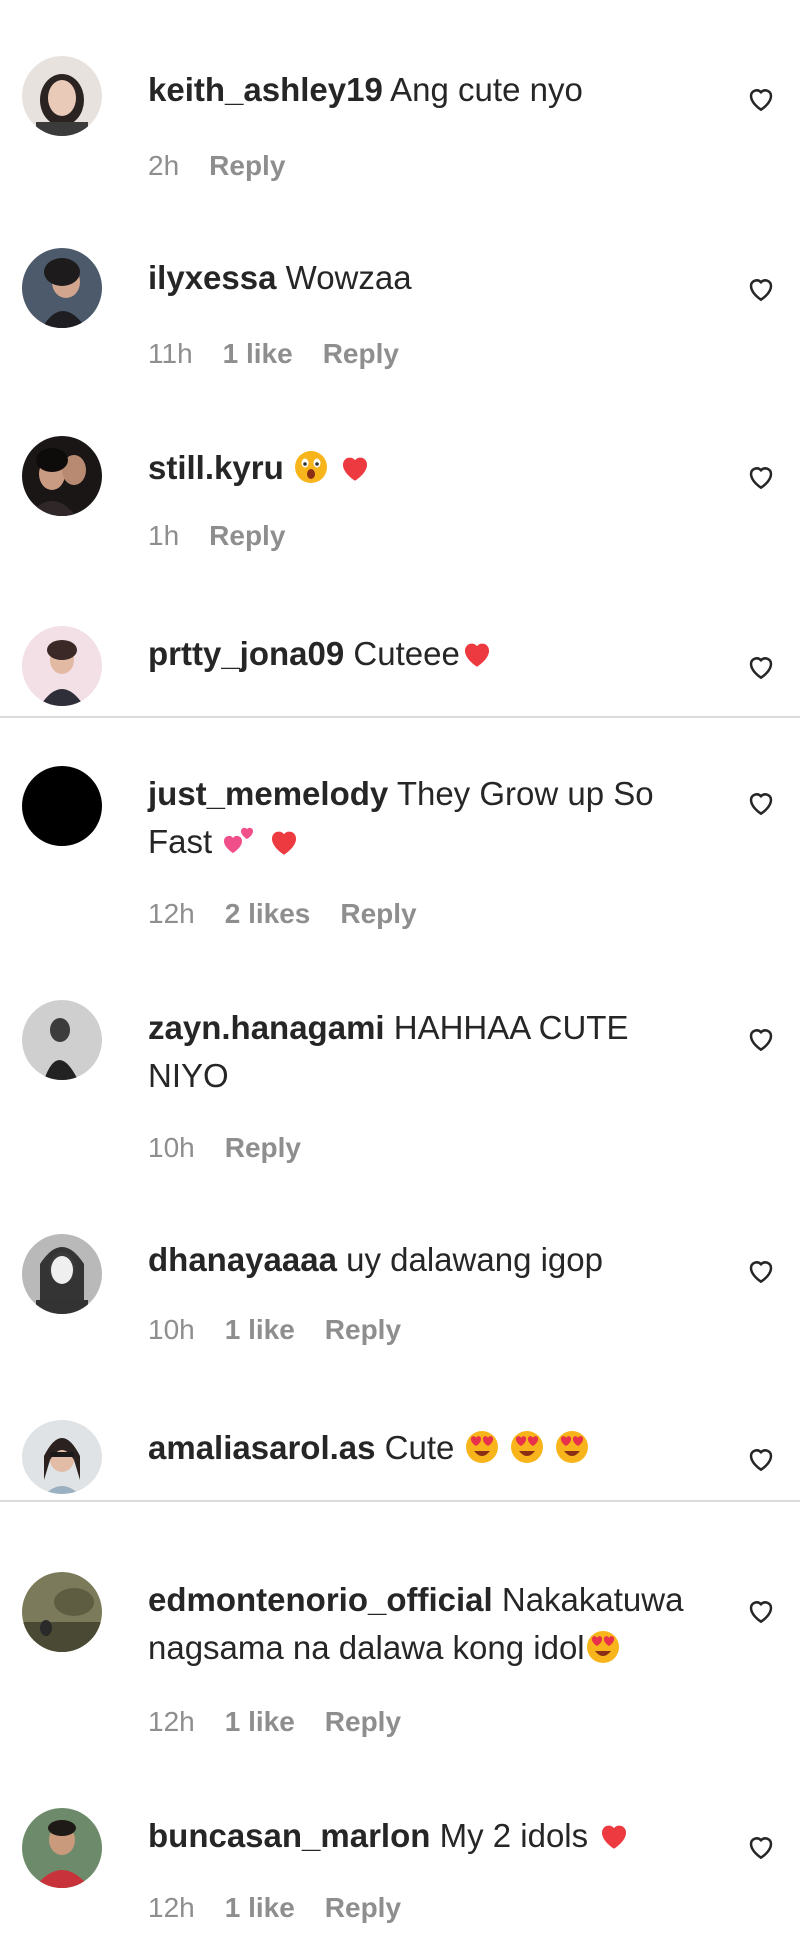 The height and width of the screenshot is (1941, 800). I want to click on comment-time: 11h, so click(170, 353).